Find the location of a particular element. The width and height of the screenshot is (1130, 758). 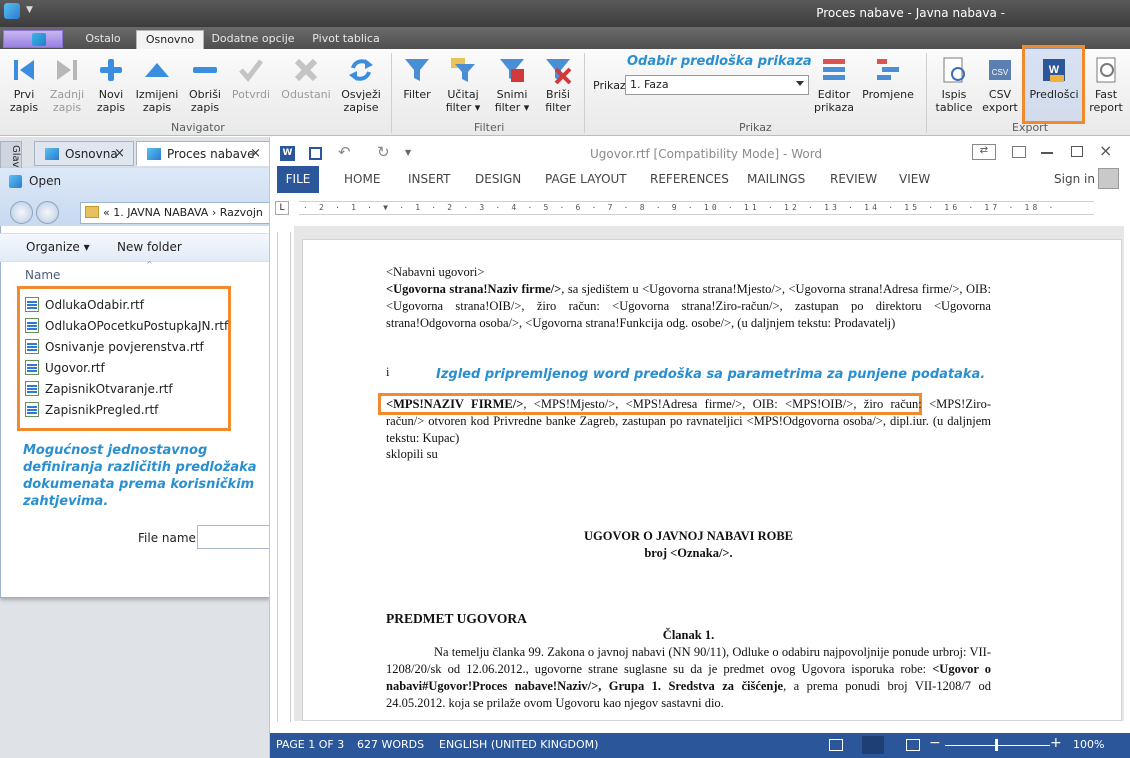

ribbon-tab-dodatne-opcije: Dodatne opcije is located at coordinates (253, 39).